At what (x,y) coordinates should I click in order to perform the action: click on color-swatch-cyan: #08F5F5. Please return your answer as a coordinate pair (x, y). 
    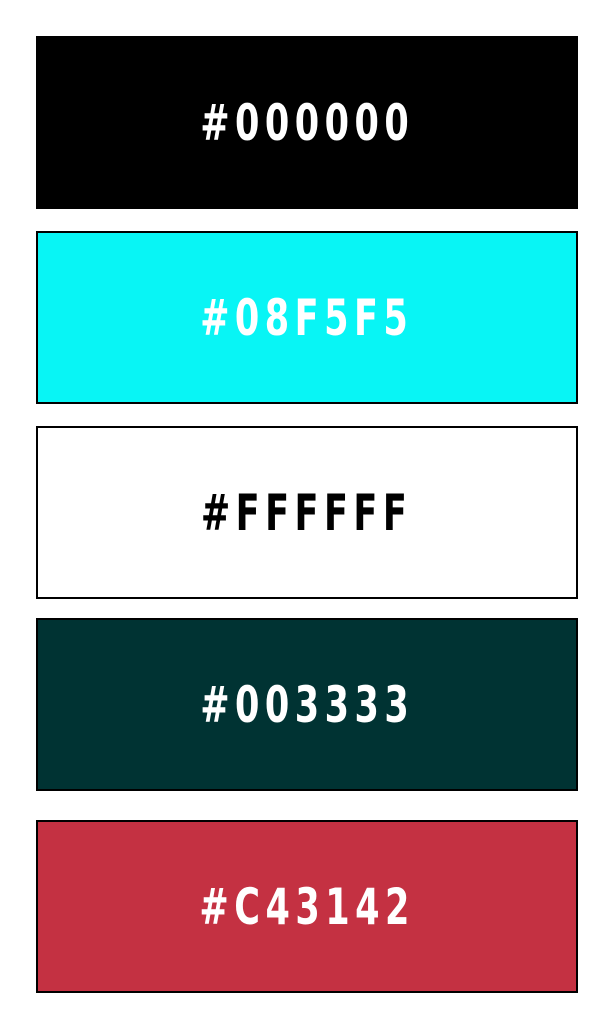
    Looking at the image, I should click on (307, 317).